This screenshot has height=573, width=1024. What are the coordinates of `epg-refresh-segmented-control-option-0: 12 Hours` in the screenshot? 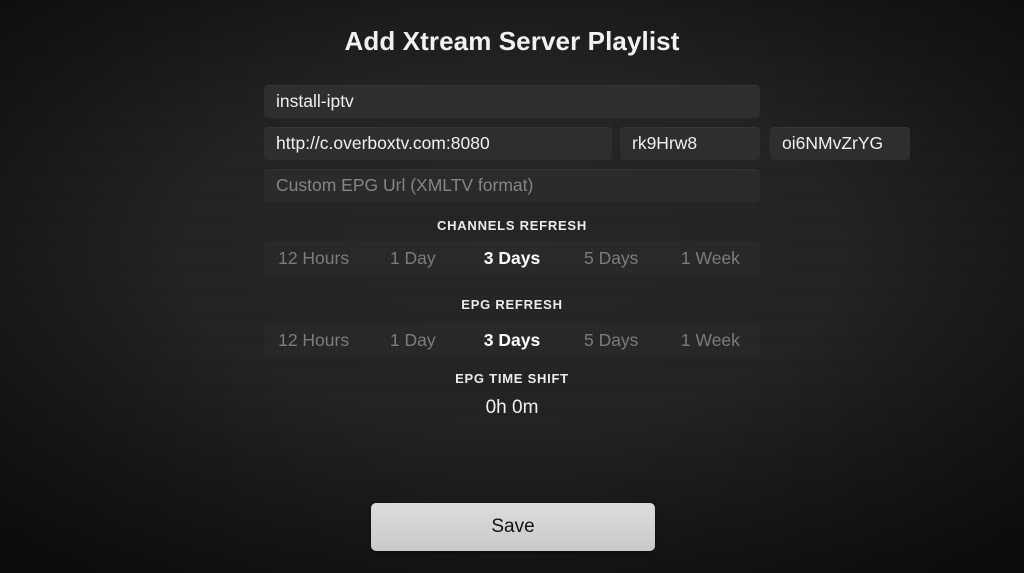 It's located at (313, 340).